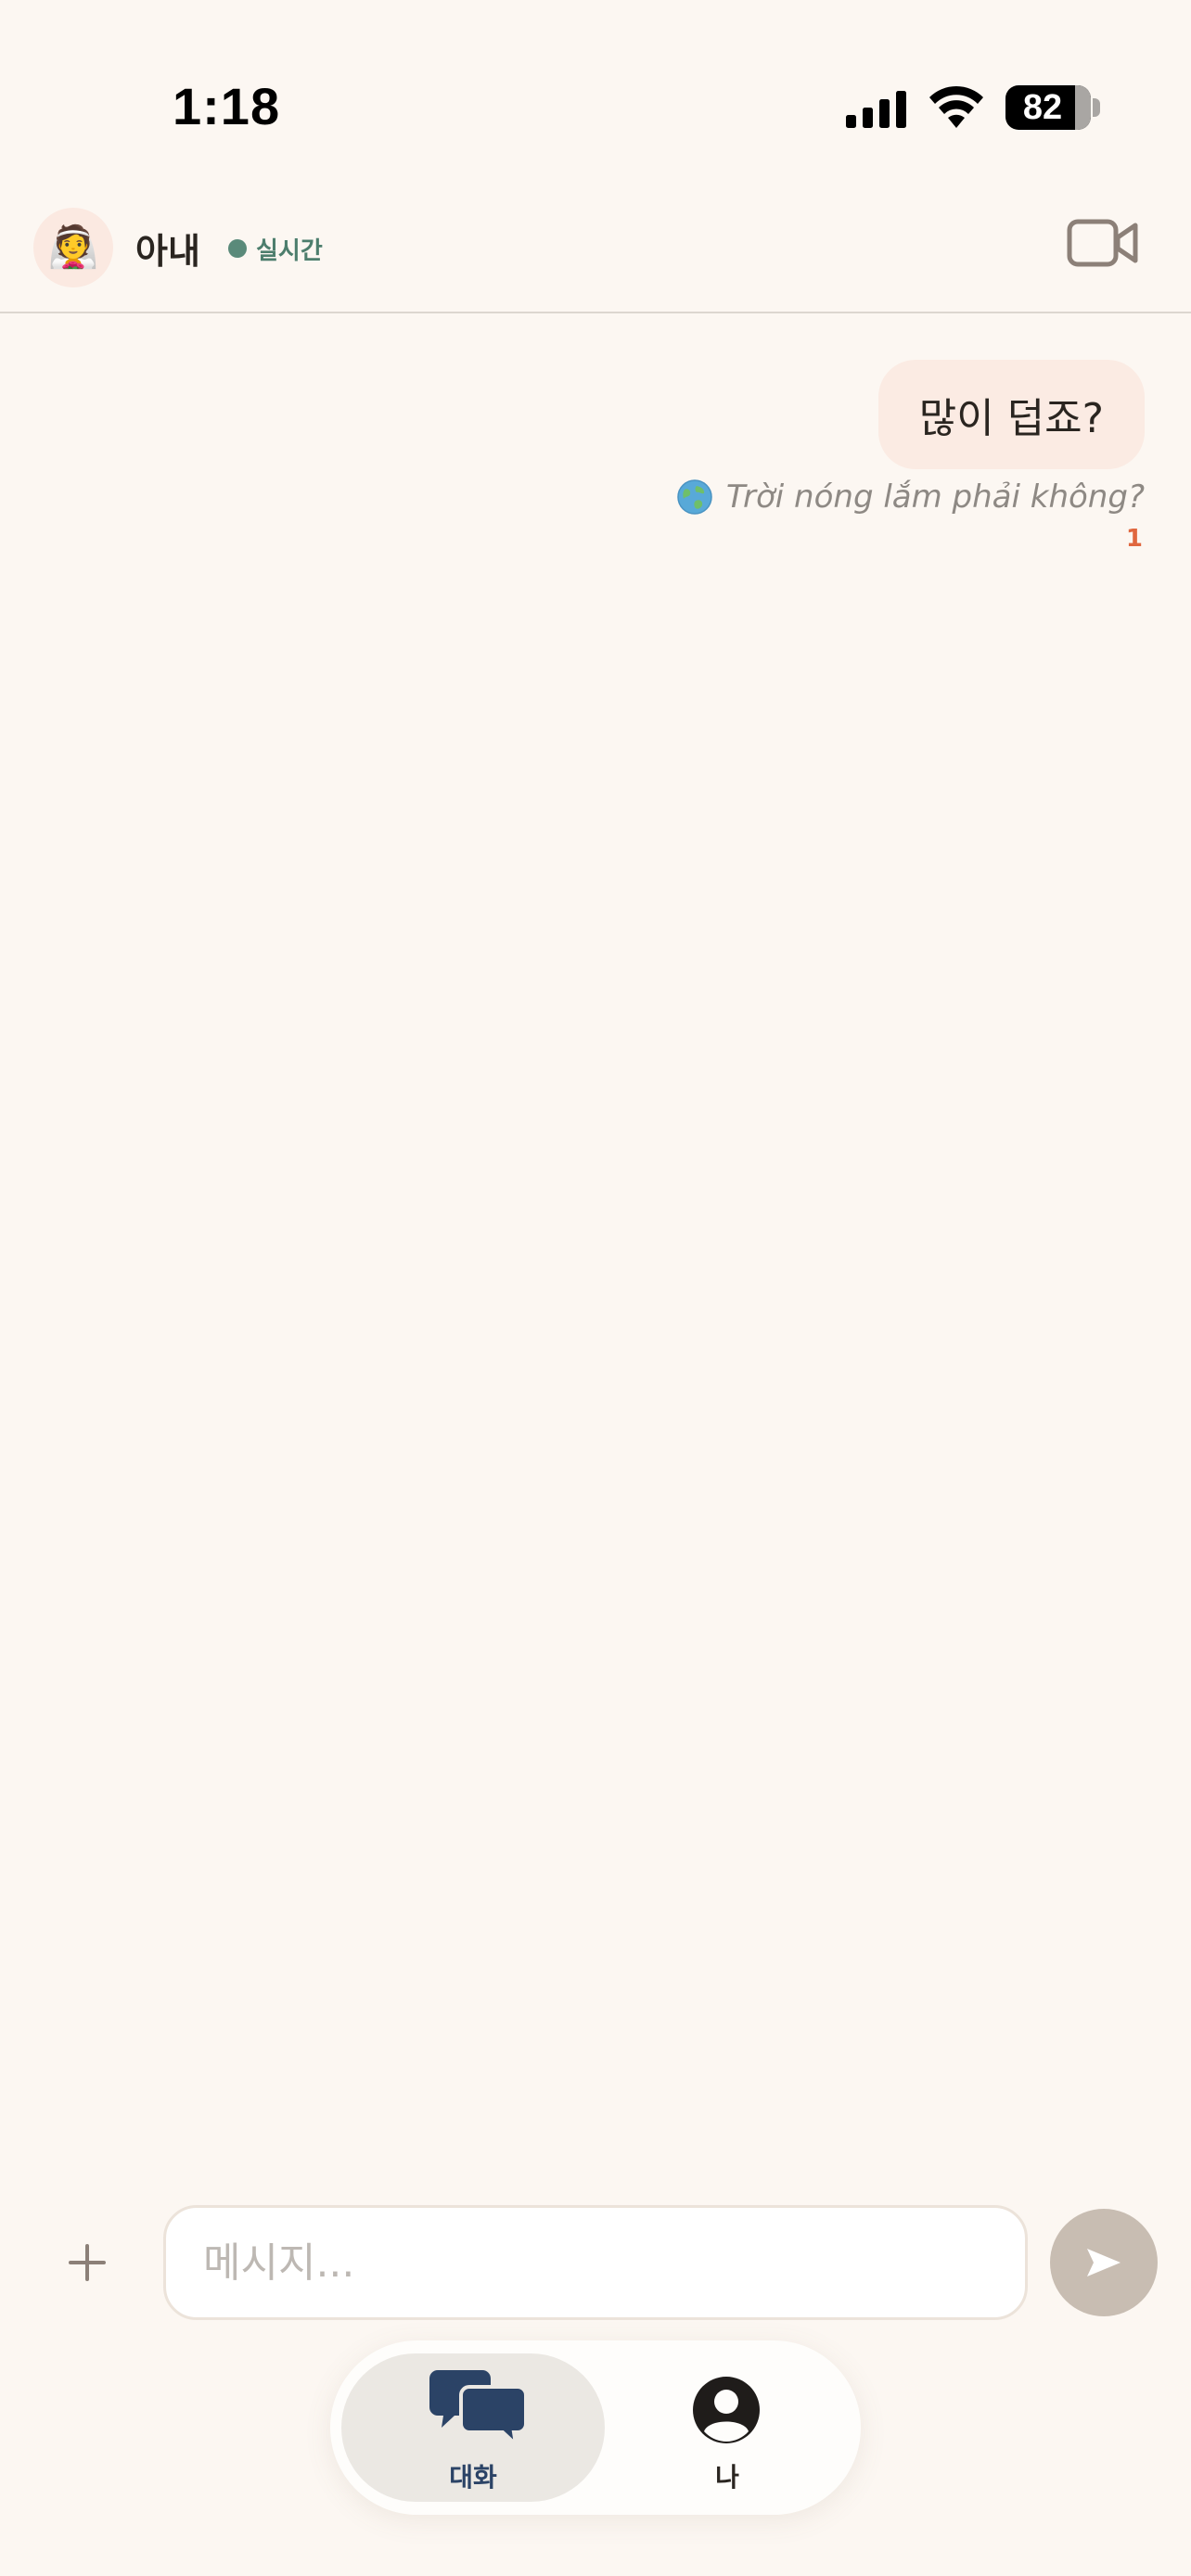 This screenshot has width=1191, height=2576. I want to click on outgoing-message-bubble: 많이 덥죠?, so click(1011, 415).